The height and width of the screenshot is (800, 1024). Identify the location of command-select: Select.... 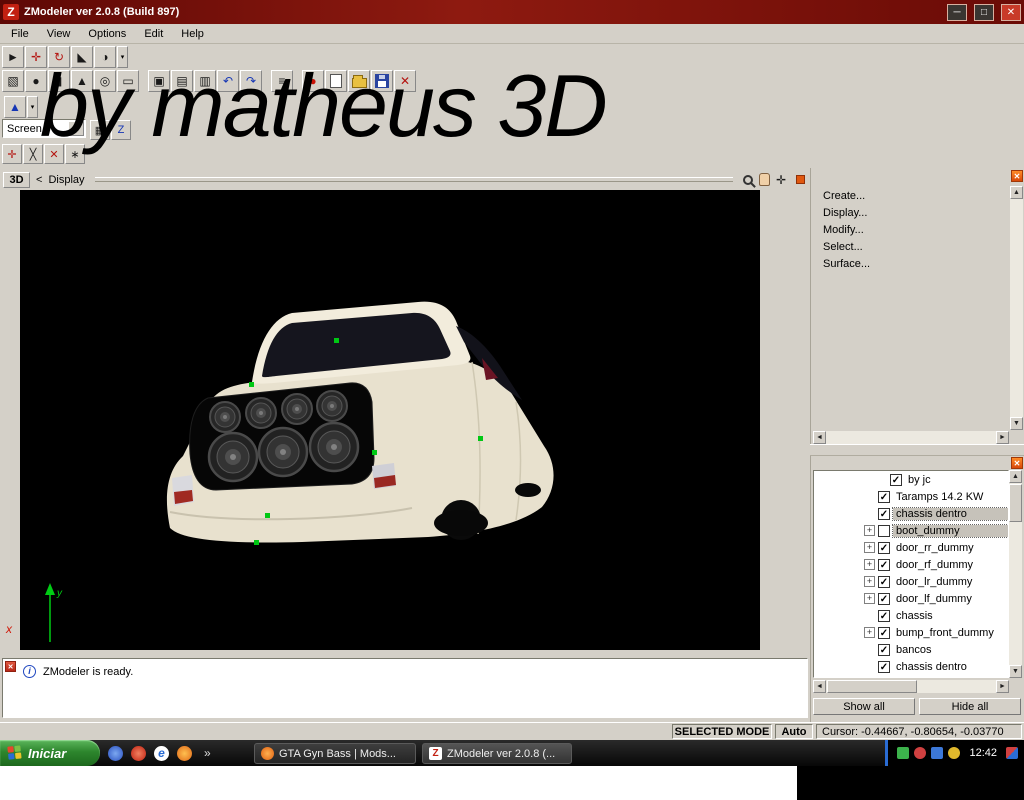
(846, 247).